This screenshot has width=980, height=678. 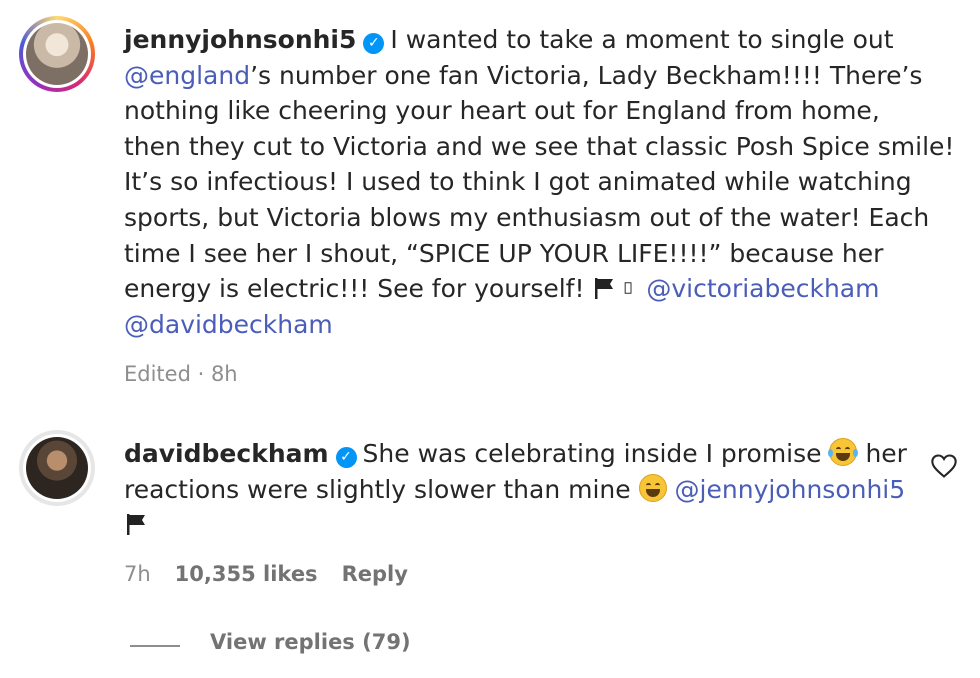 I want to click on replies-divider, so click(x=155, y=646).